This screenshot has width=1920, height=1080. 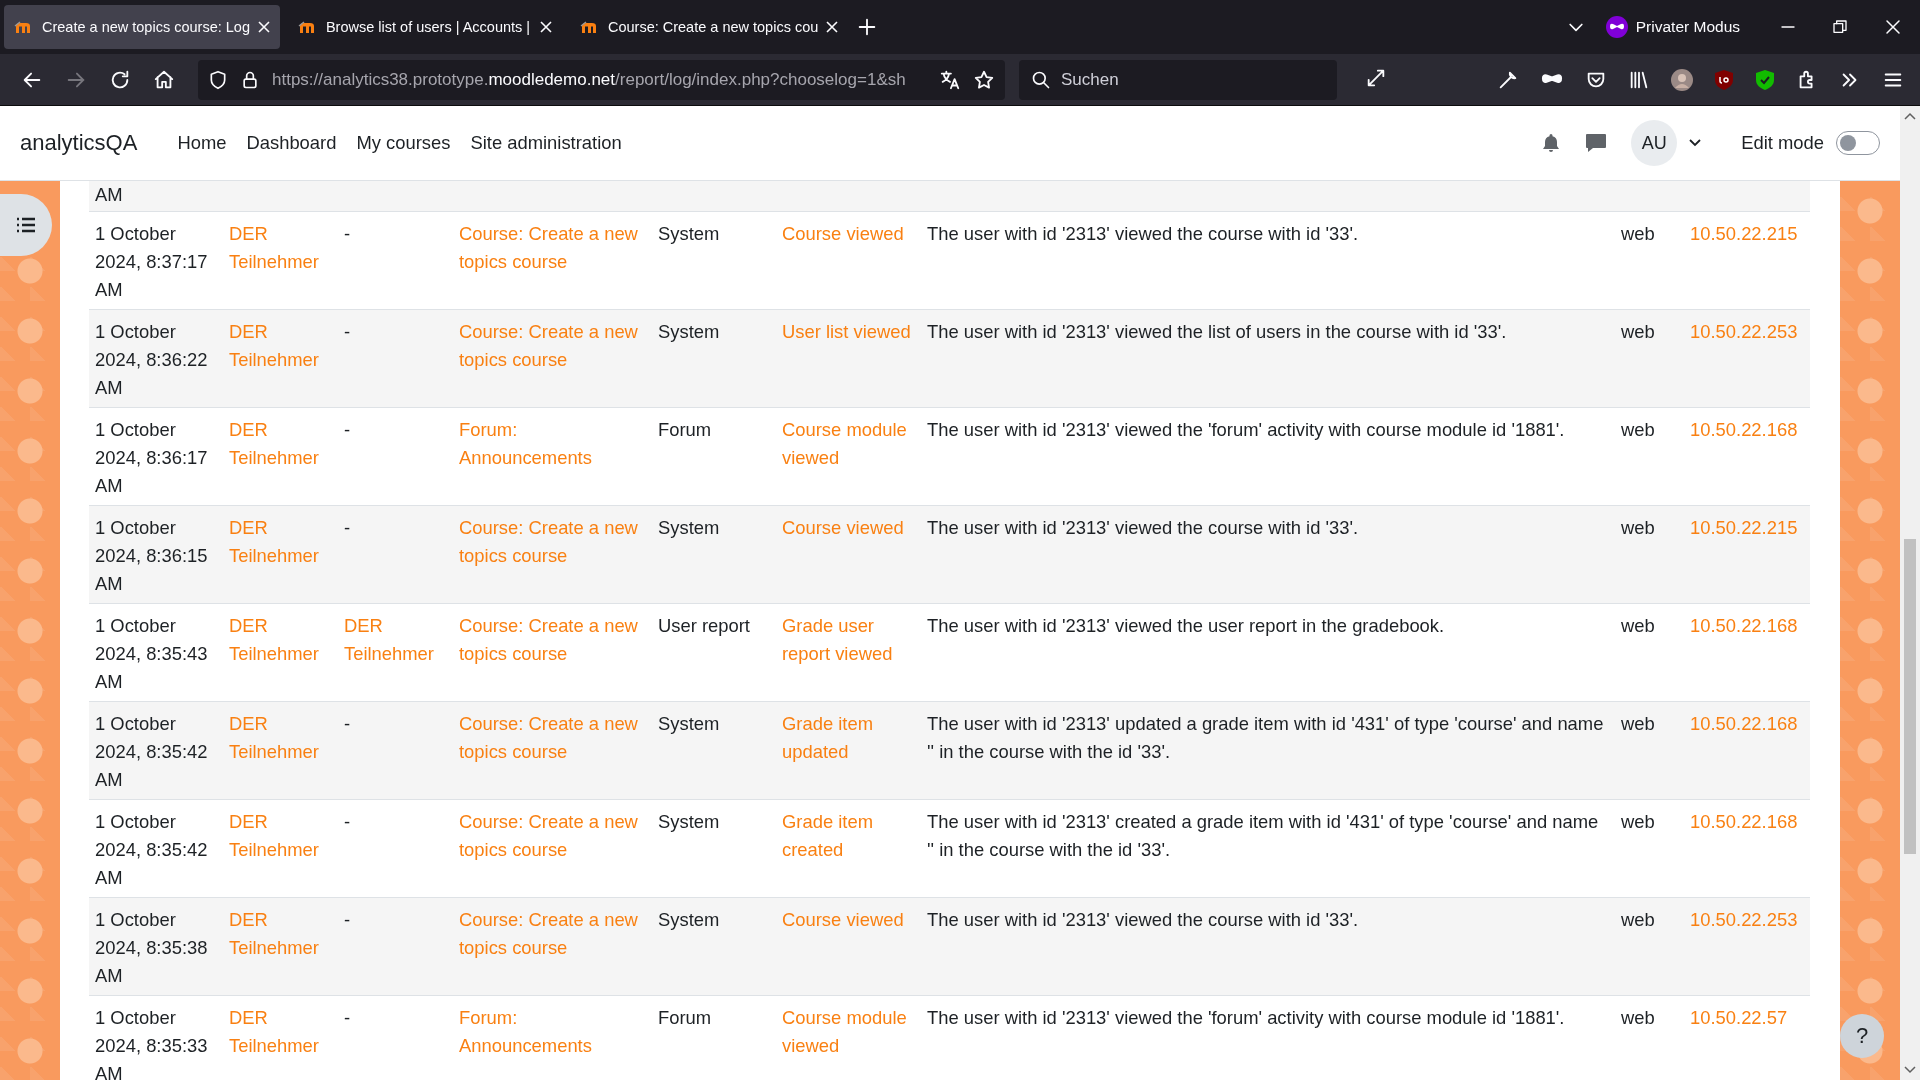 What do you see at coordinates (1840, 27) in the screenshot?
I see `restore-icon` at bounding box center [1840, 27].